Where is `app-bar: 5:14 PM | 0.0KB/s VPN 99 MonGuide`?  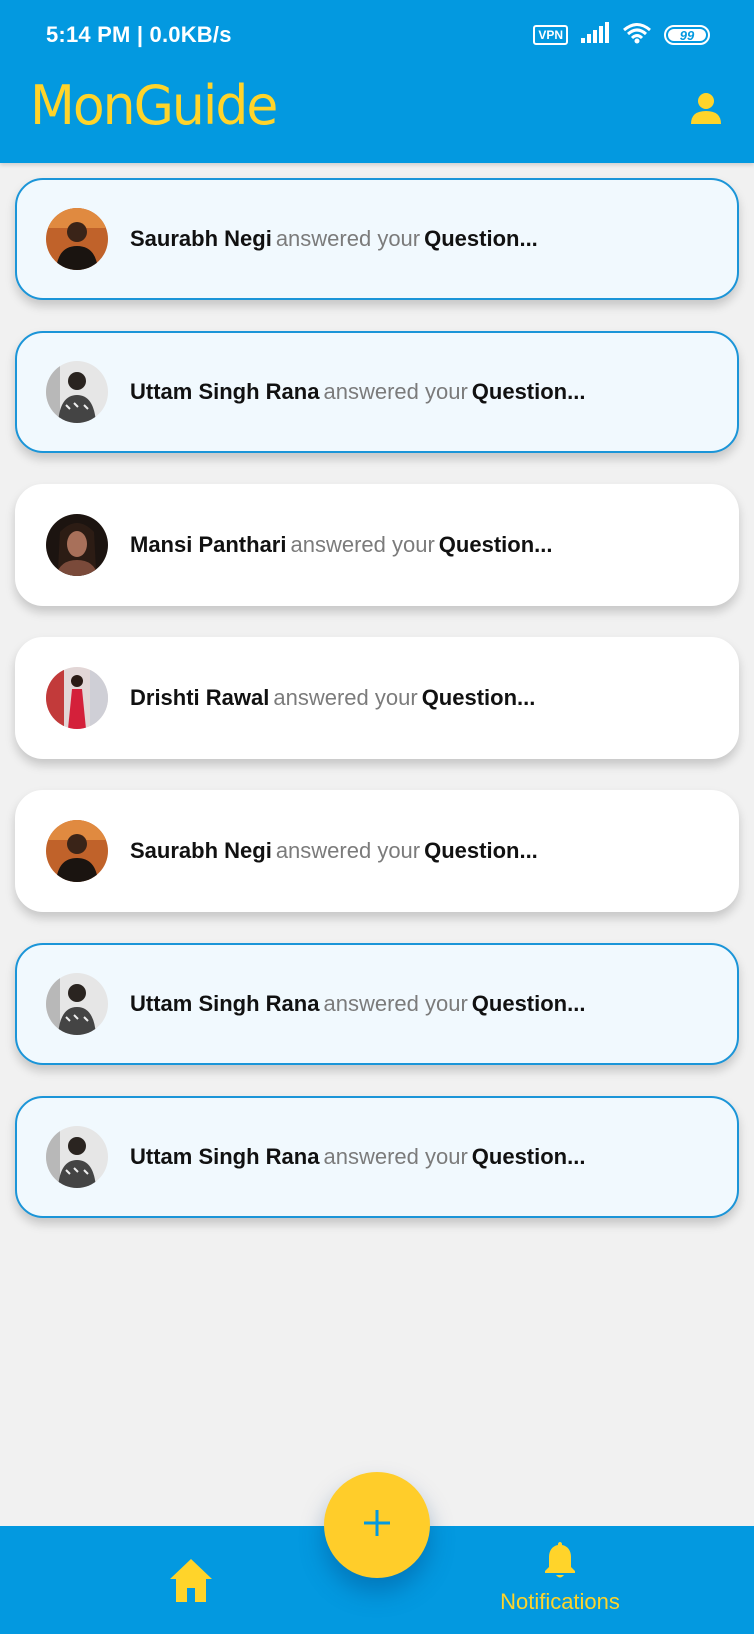 app-bar: 5:14 PM | 0.0KB/s VPN 99 MonGuide is located at coordinates (377, 81).